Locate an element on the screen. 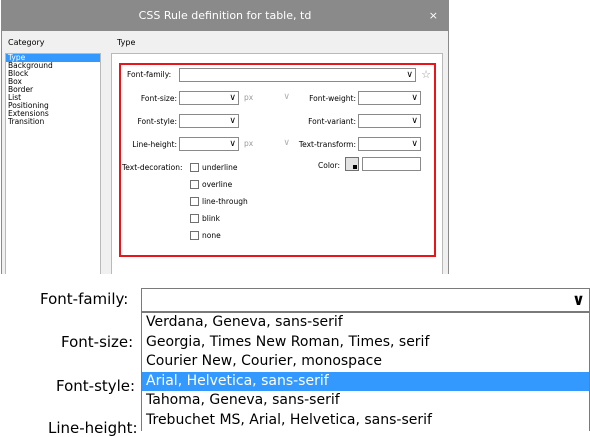 This screenshot has width=590, height=437. close-icon: × is located at coordinates (433, 16).